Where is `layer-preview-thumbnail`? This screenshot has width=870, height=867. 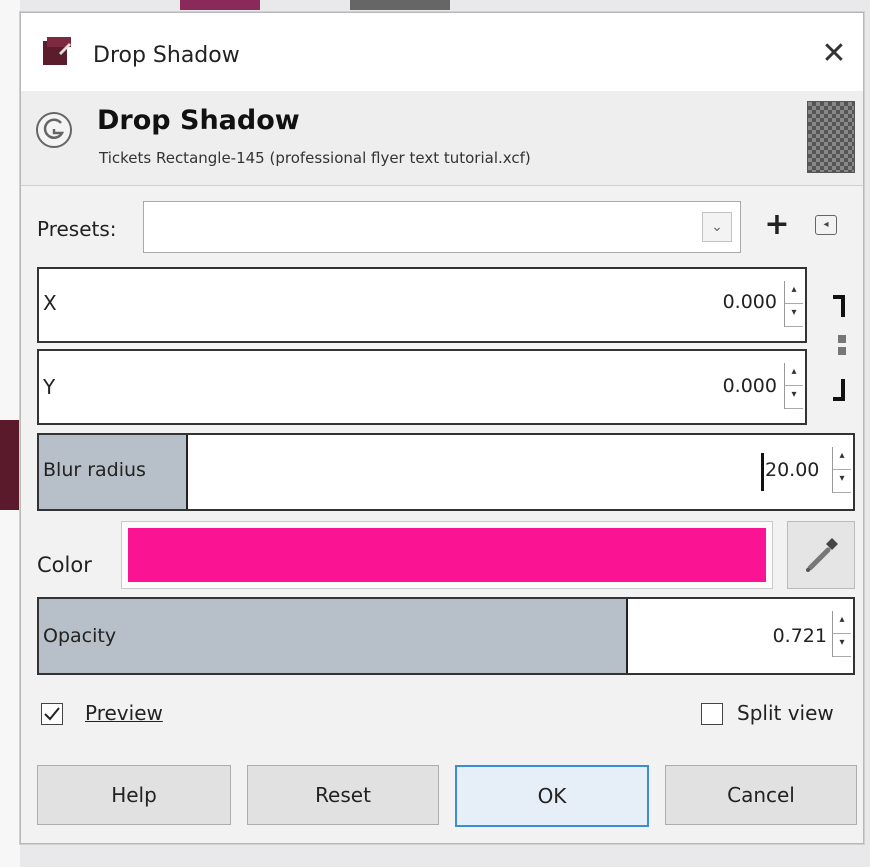
layer-preview-thumbnail is located at coordinates (831, 137).